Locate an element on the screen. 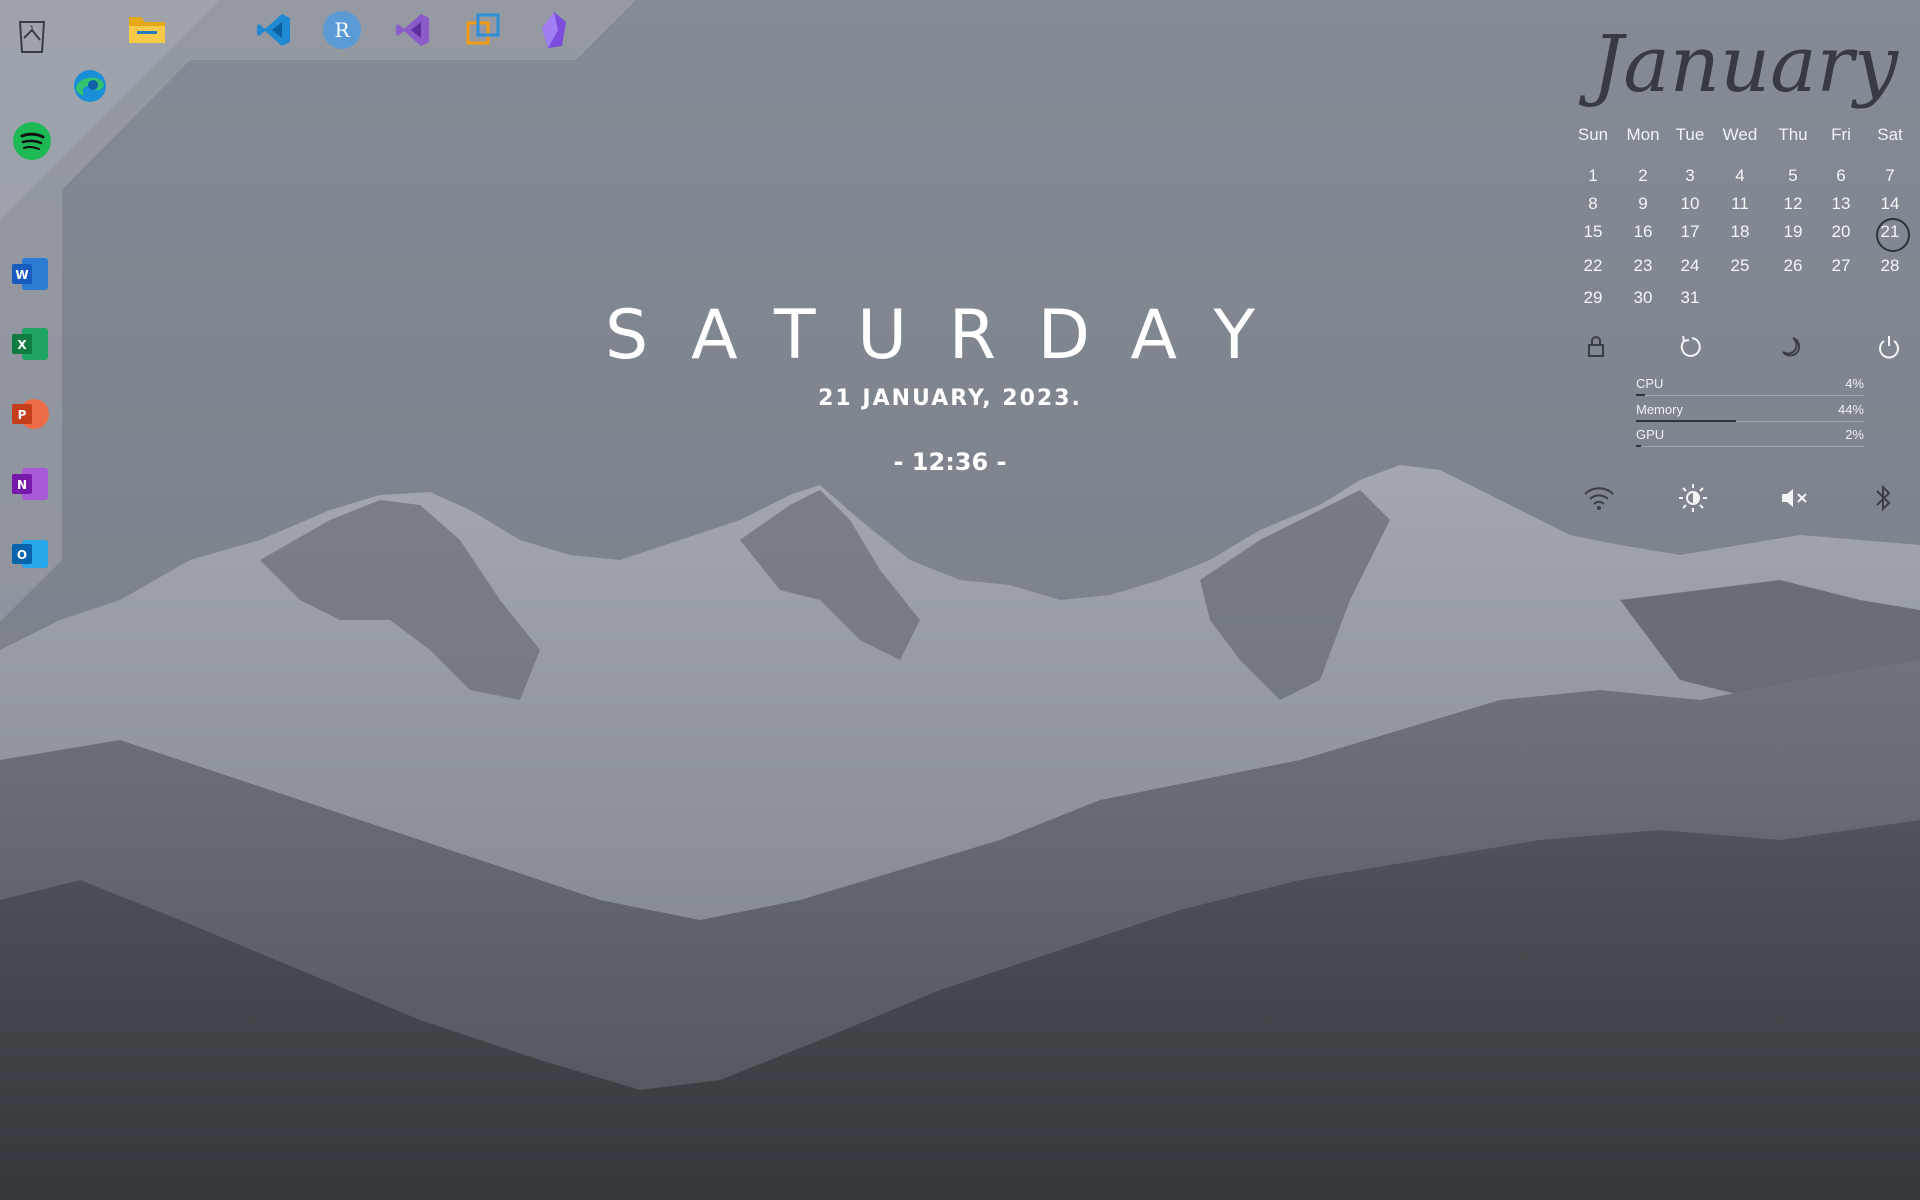 This screenshot has width=1920, height=1200. cpu-meter: CPU 4% is located at coordinates (1750, 385).